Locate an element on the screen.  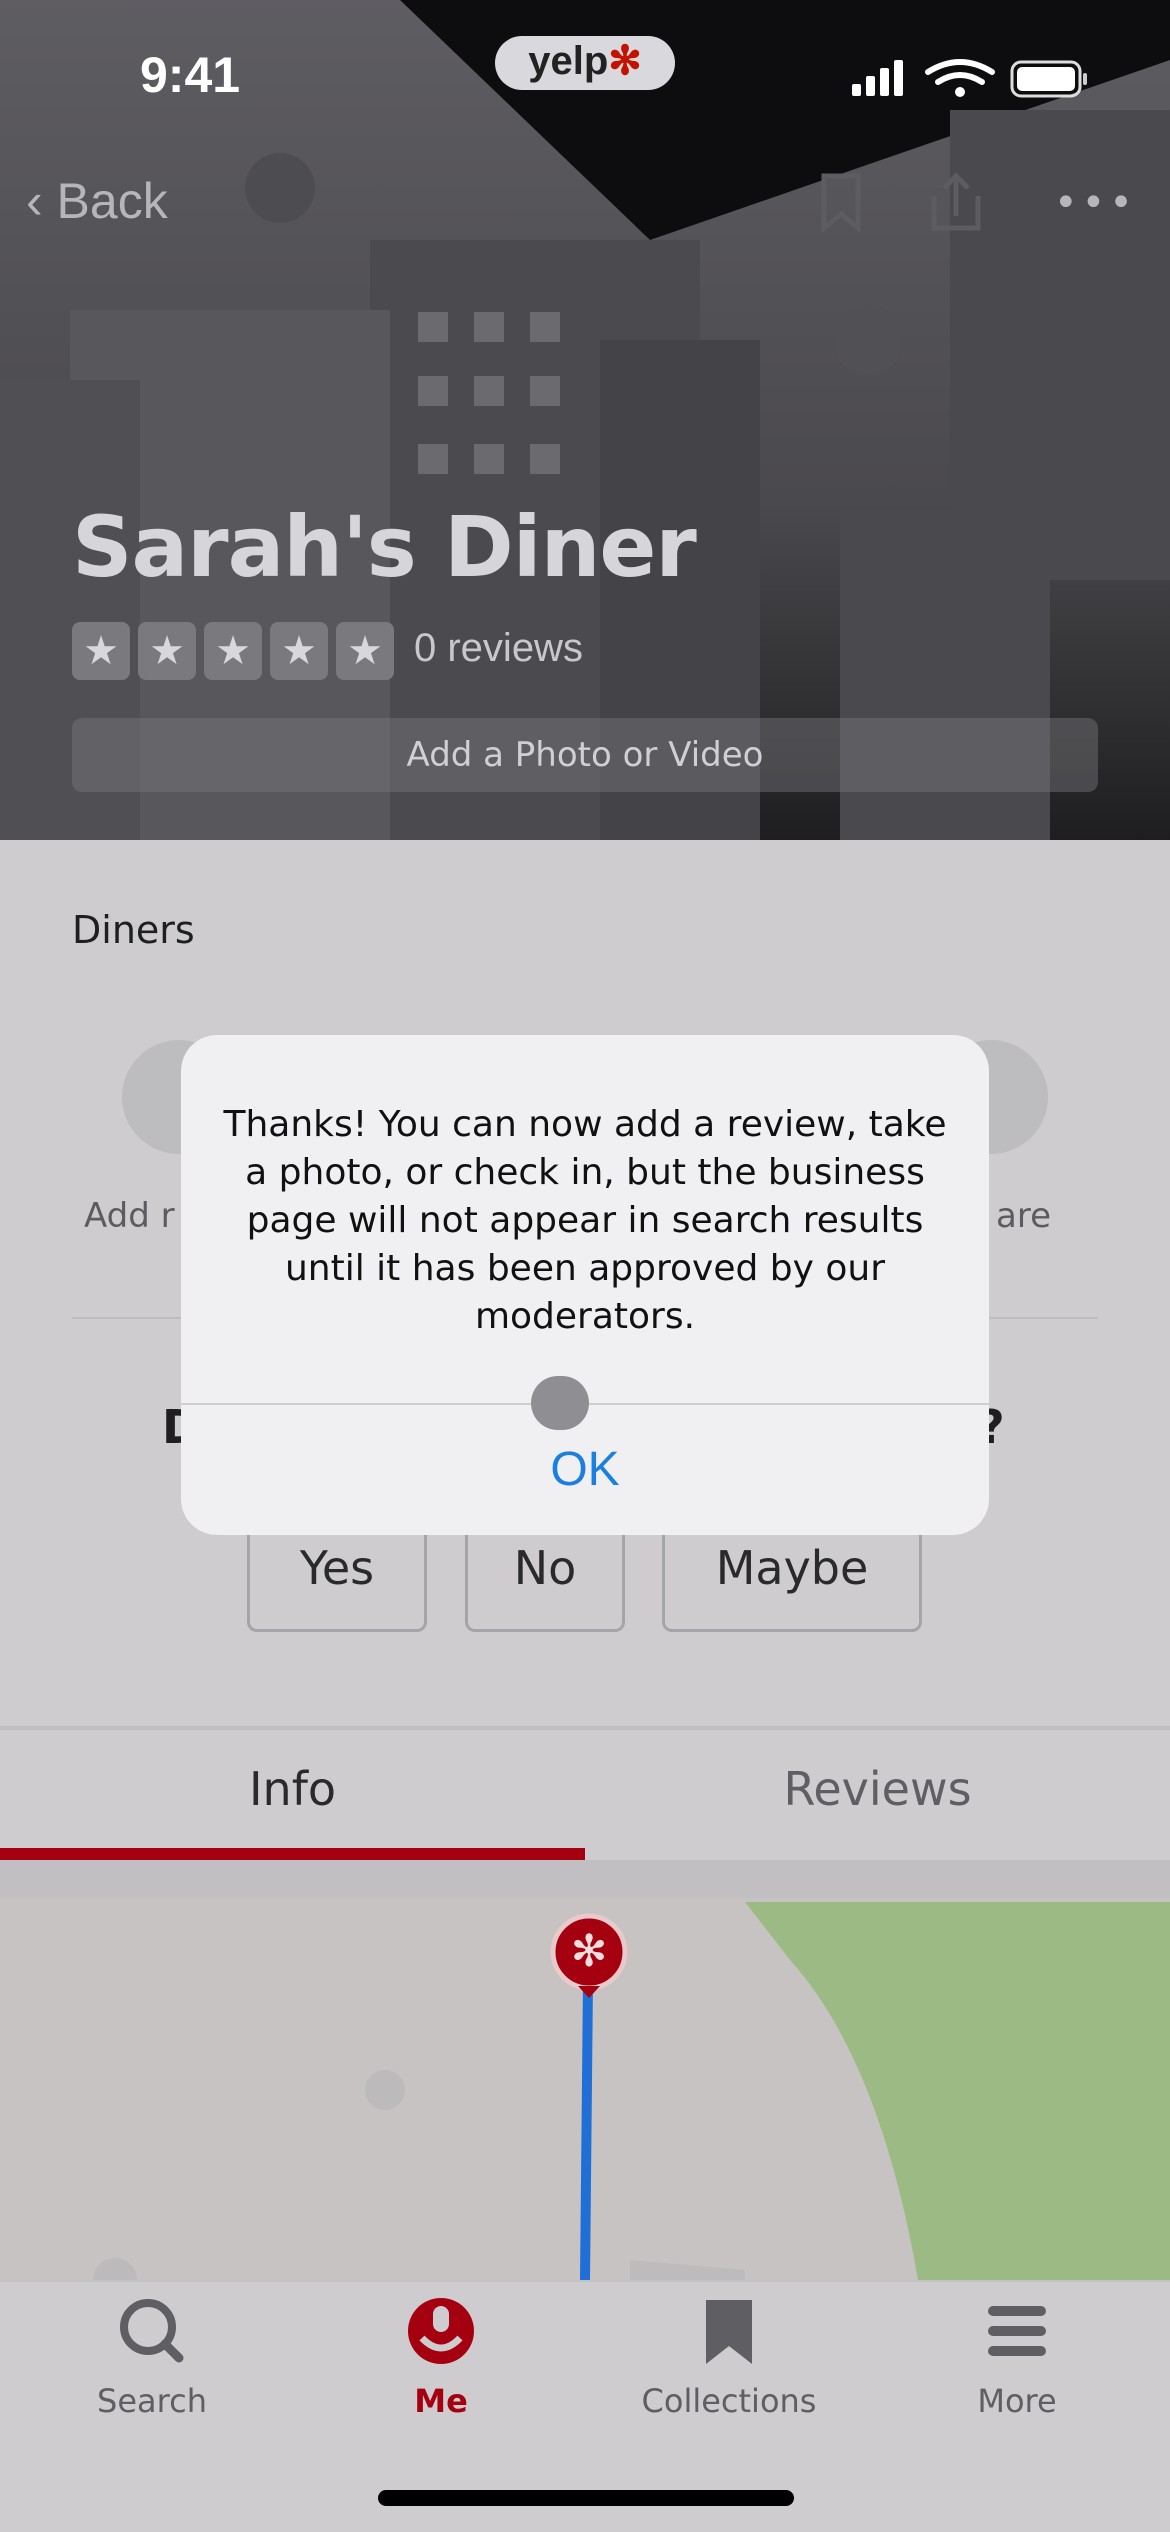
me-icon is located at coordinates (441, 2331).